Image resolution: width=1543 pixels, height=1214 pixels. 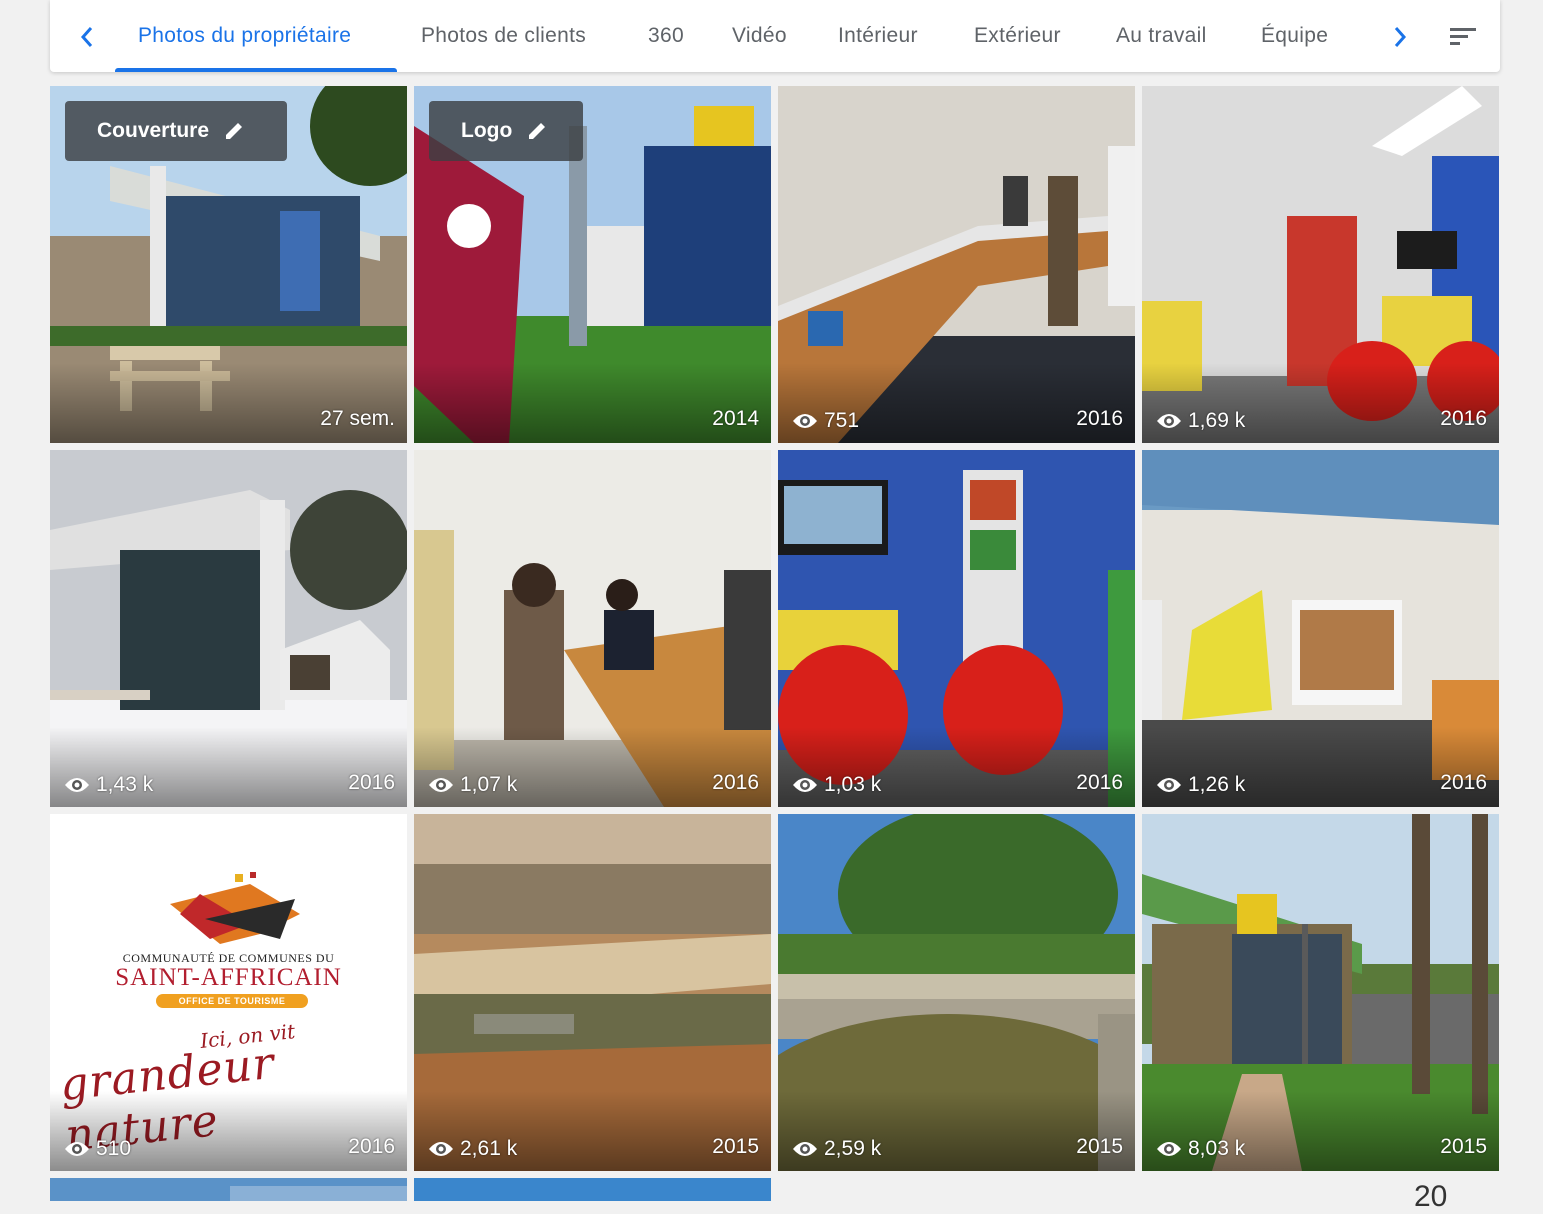 I want to click on page-number: 20, so click(x=1431, y=1196).